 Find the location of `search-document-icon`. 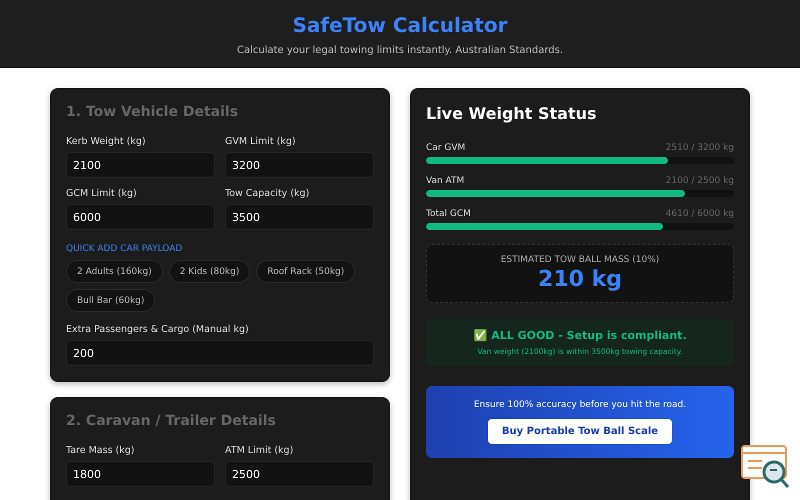

search-document-icon is located at coordinates (766, 467).